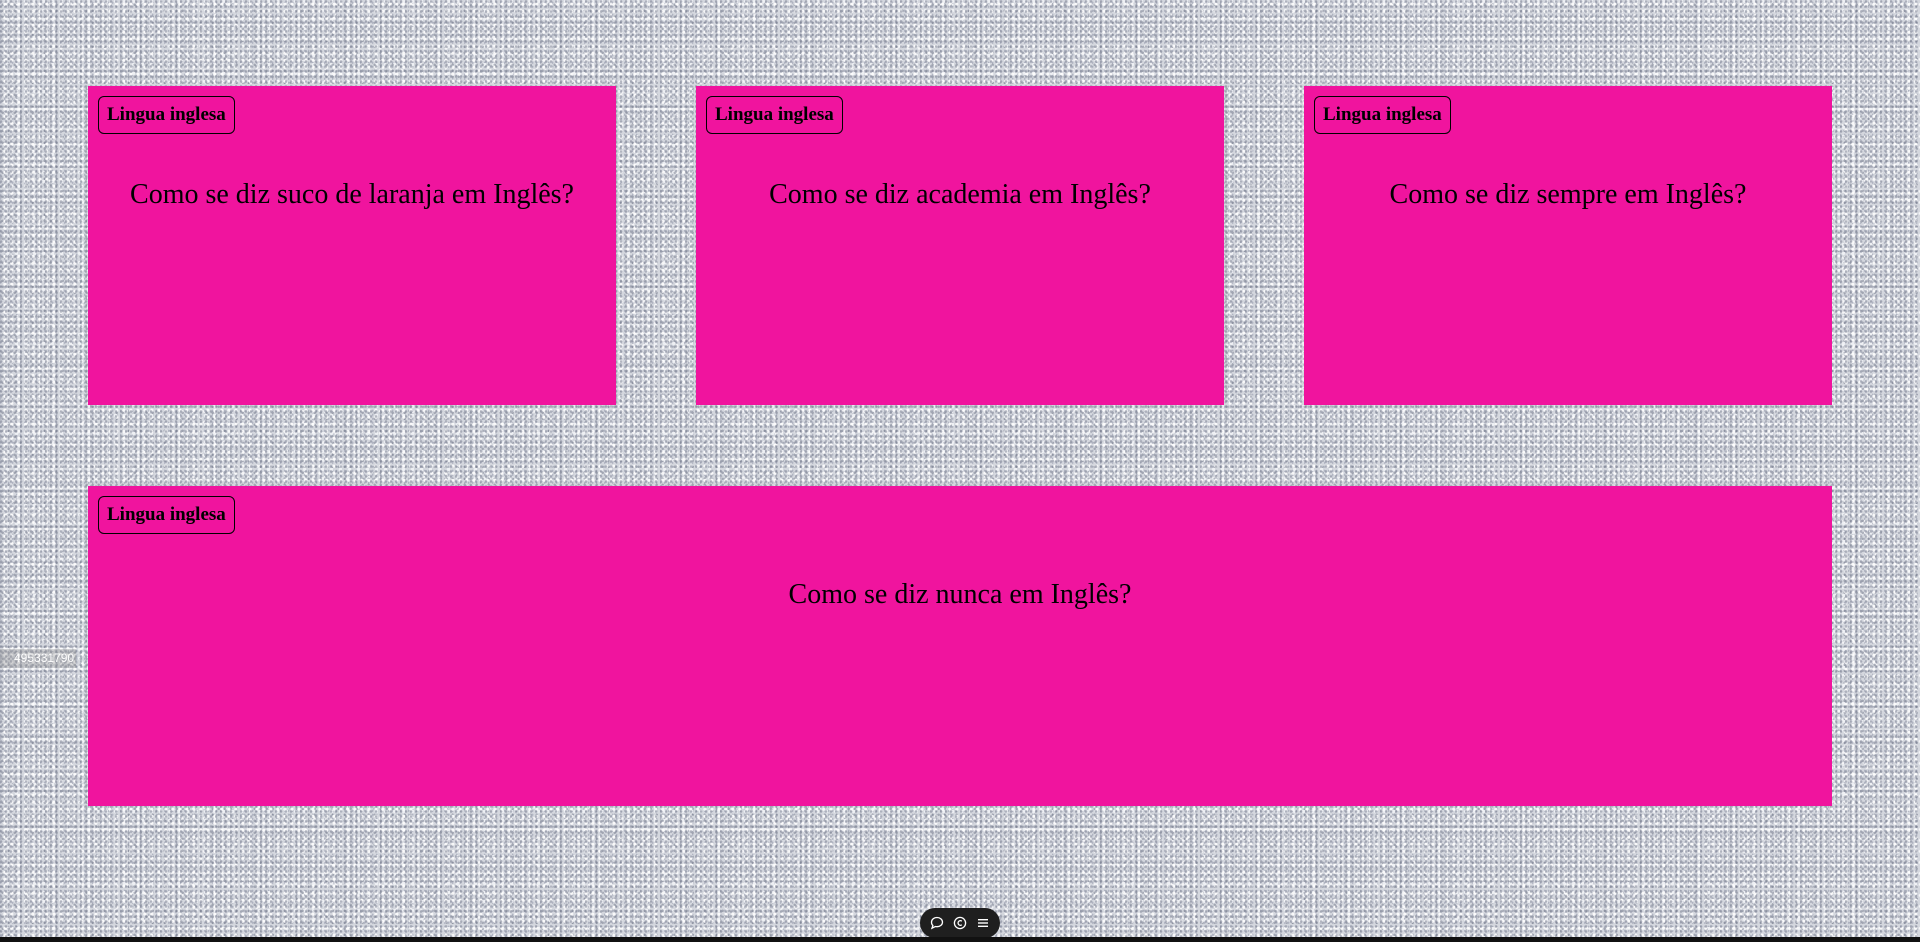 The height and width of the screenshot is (942, 1920). I want to click on copyright-icon, so click(960, 923).